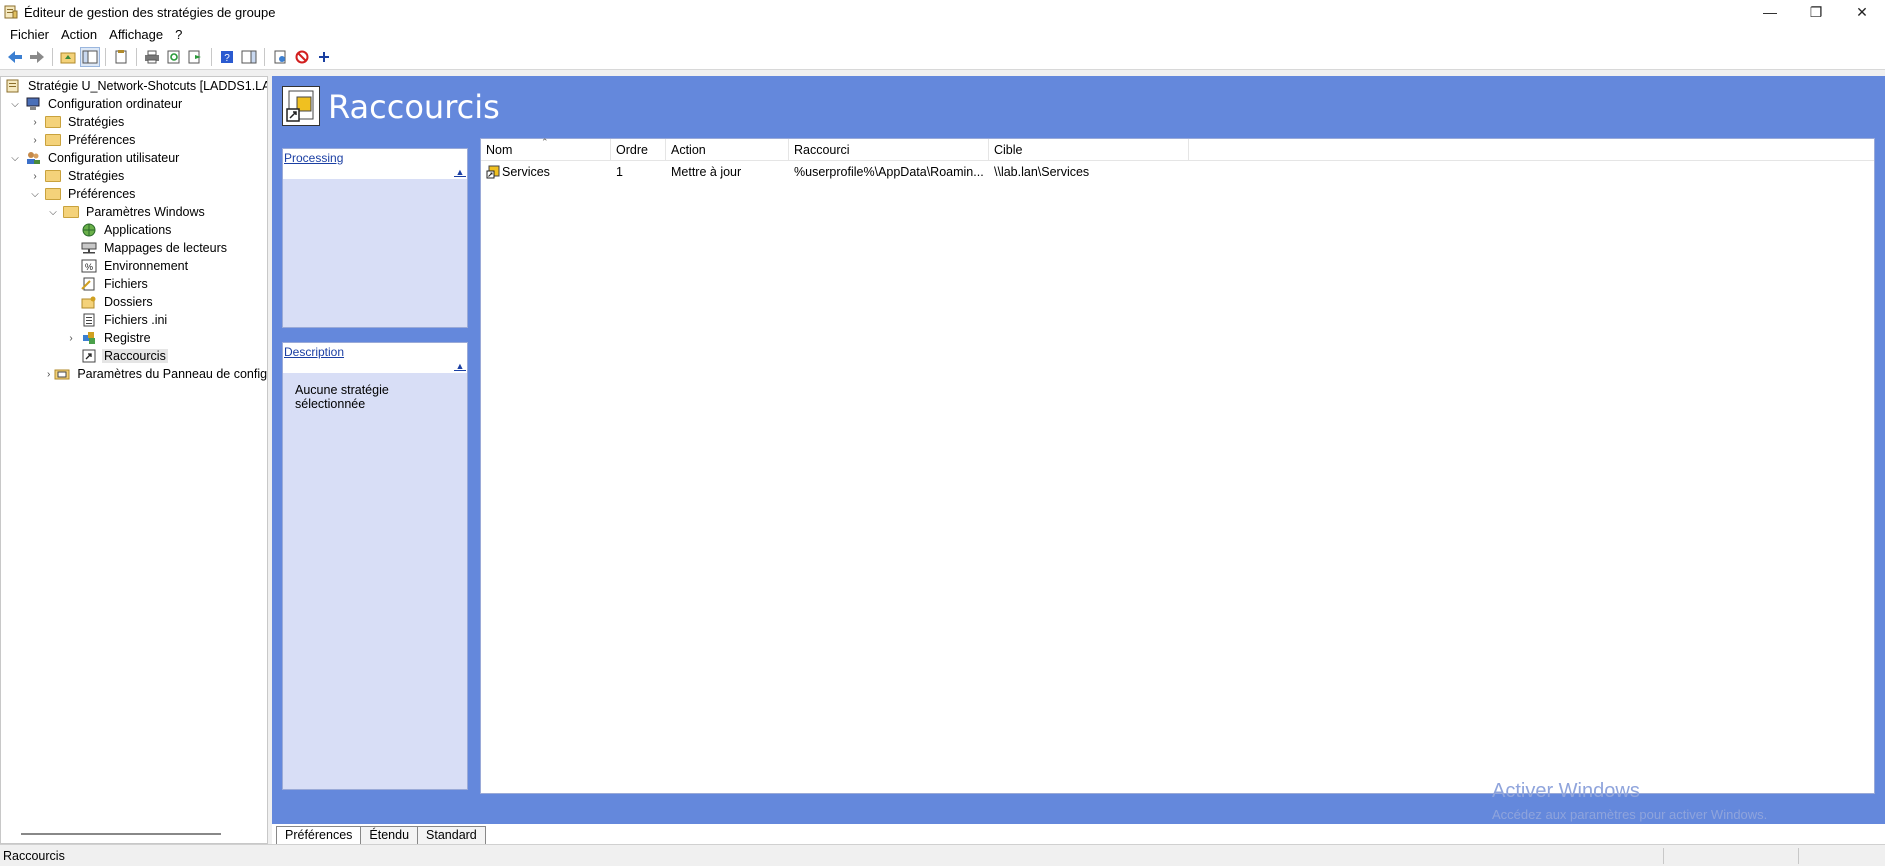 Image resolution: width=1885 pixels, height=866 pixels. What do you see at coordinates (280, 57) in the screenshot?
I see `new-item-icon` at bounding box center [280, 57].